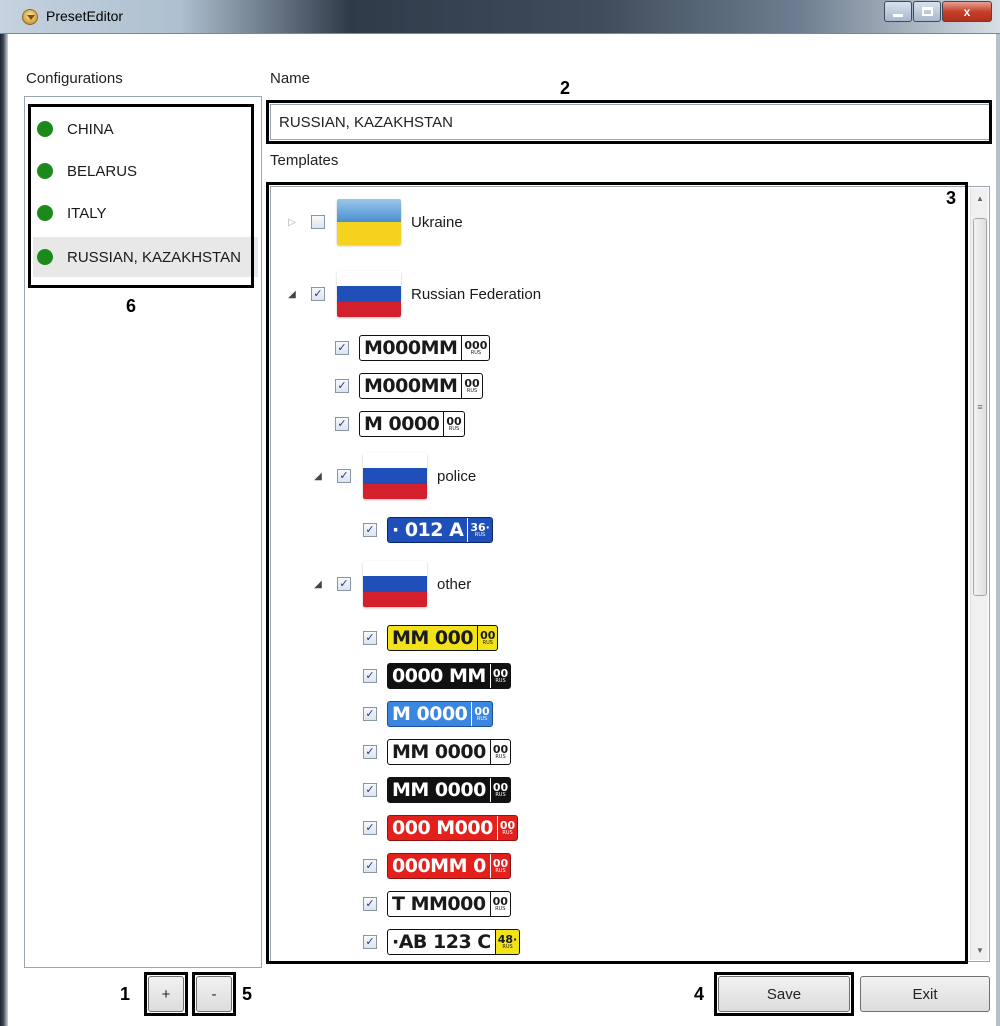 This screenshot has width=1000, height=1026. I want to click on minimize-button, so click(898, 11).